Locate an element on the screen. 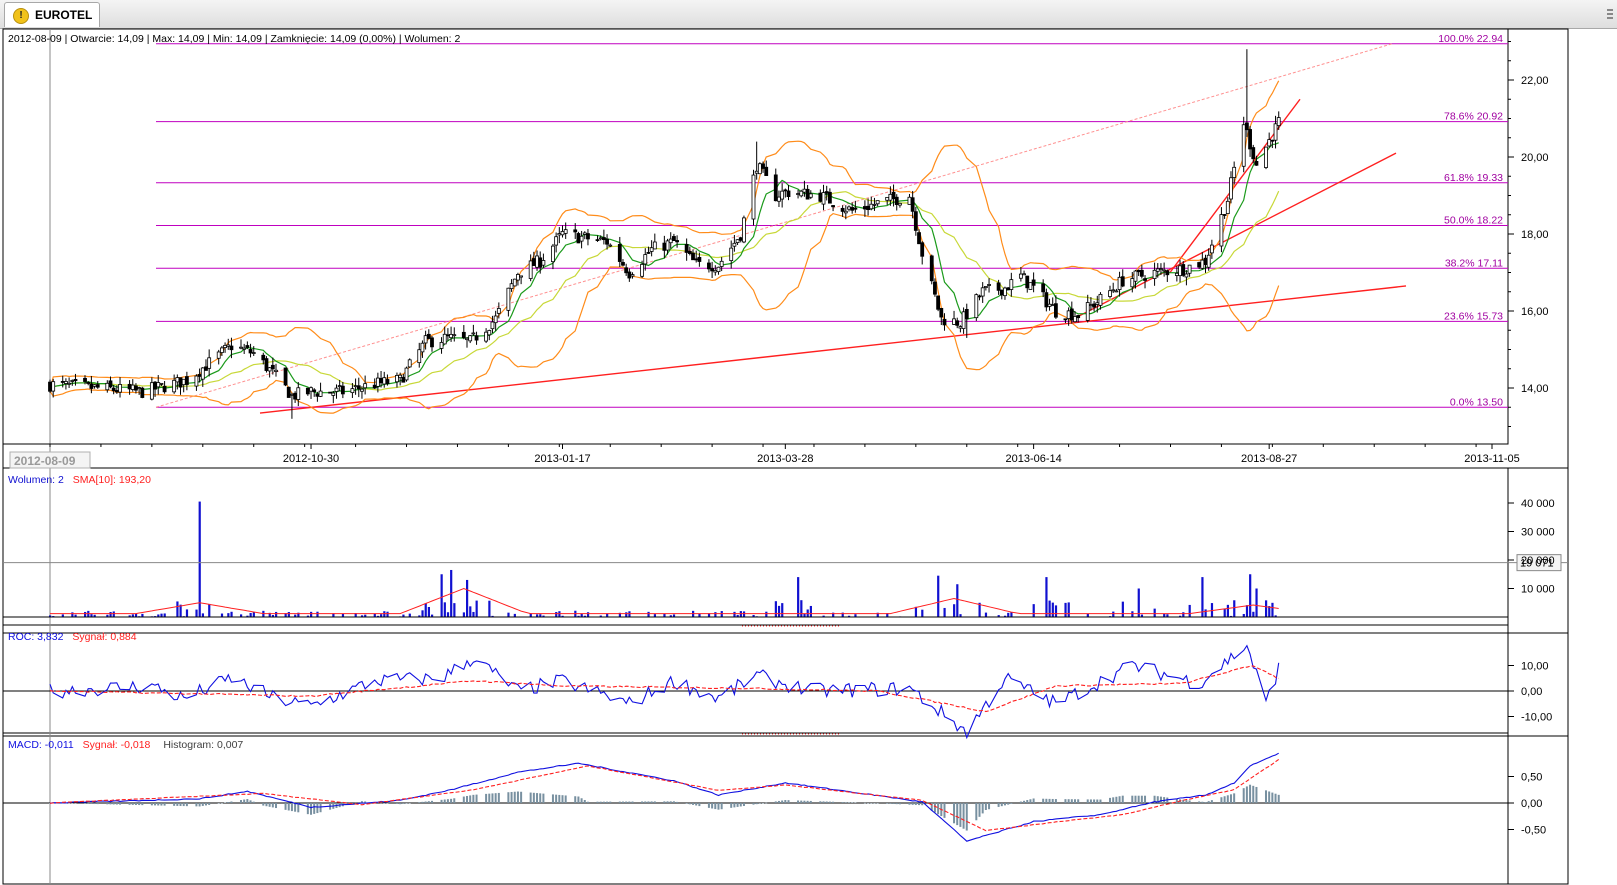 The image size is (1617, 885). tab-eurotel: ! EUROTEL is located at coordinates (52, 14).